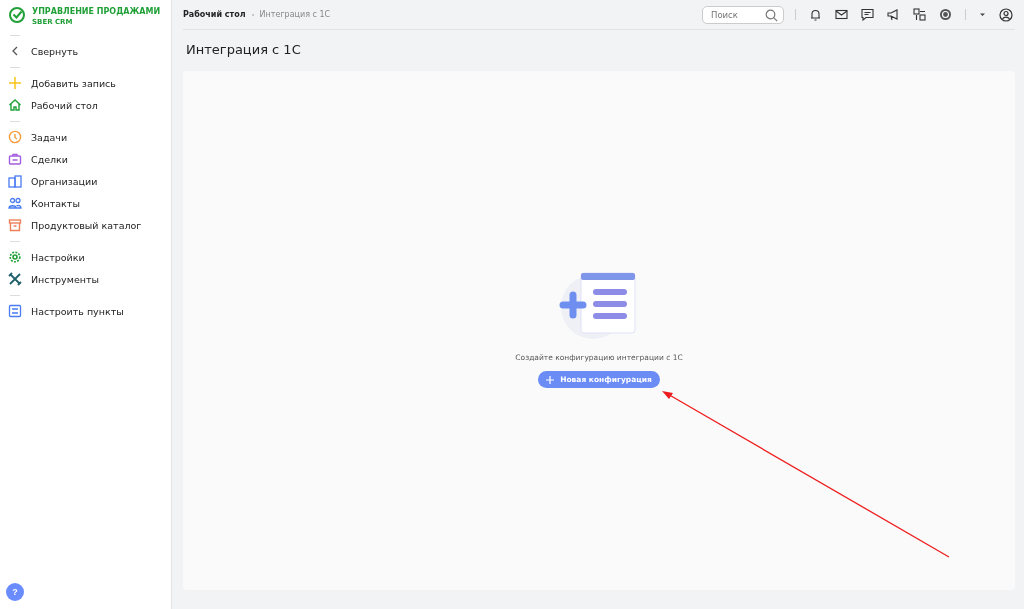  Describe the element at coordinates (919, 14) in the screenshot. I see `grid-icon` at that location.